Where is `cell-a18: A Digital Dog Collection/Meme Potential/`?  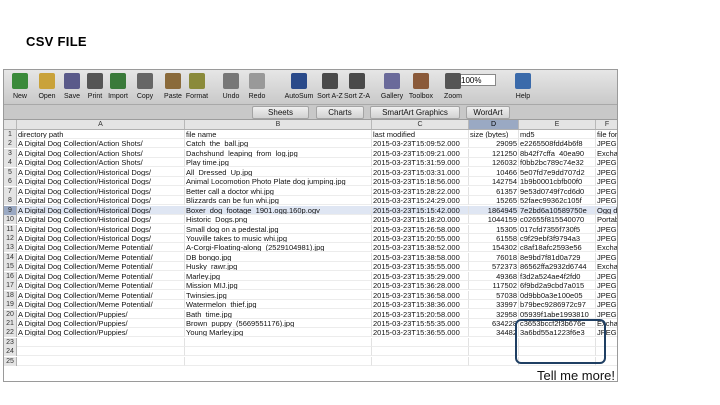
cell-a18: A Digital Dog Collection/Meme Potential/ is located at coordinates (101, 295).